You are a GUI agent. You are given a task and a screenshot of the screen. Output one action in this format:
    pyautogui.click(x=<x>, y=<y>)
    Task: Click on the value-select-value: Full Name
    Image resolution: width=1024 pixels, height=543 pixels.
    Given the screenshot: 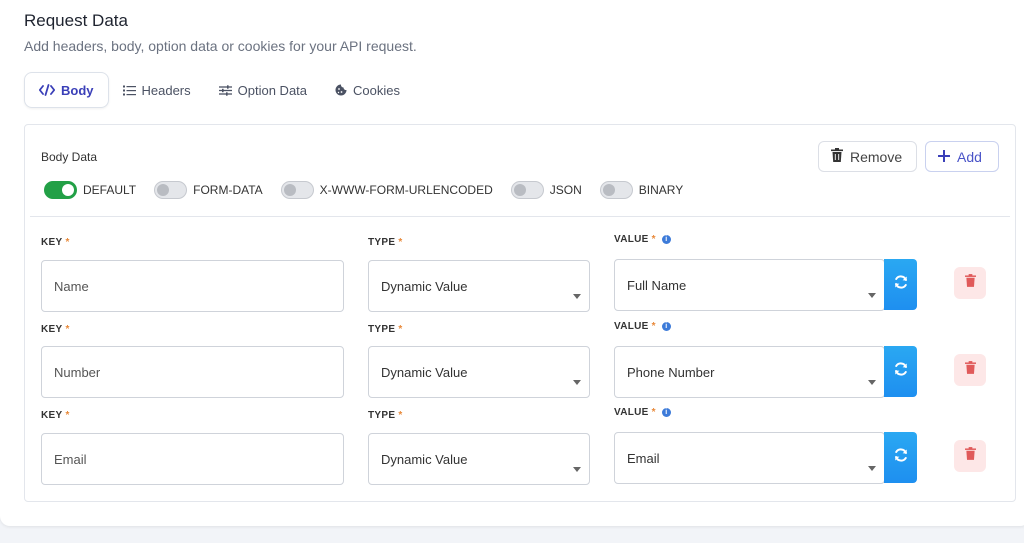 What is the action you would take?
    pyautogui.click(x=657, y=285)
    